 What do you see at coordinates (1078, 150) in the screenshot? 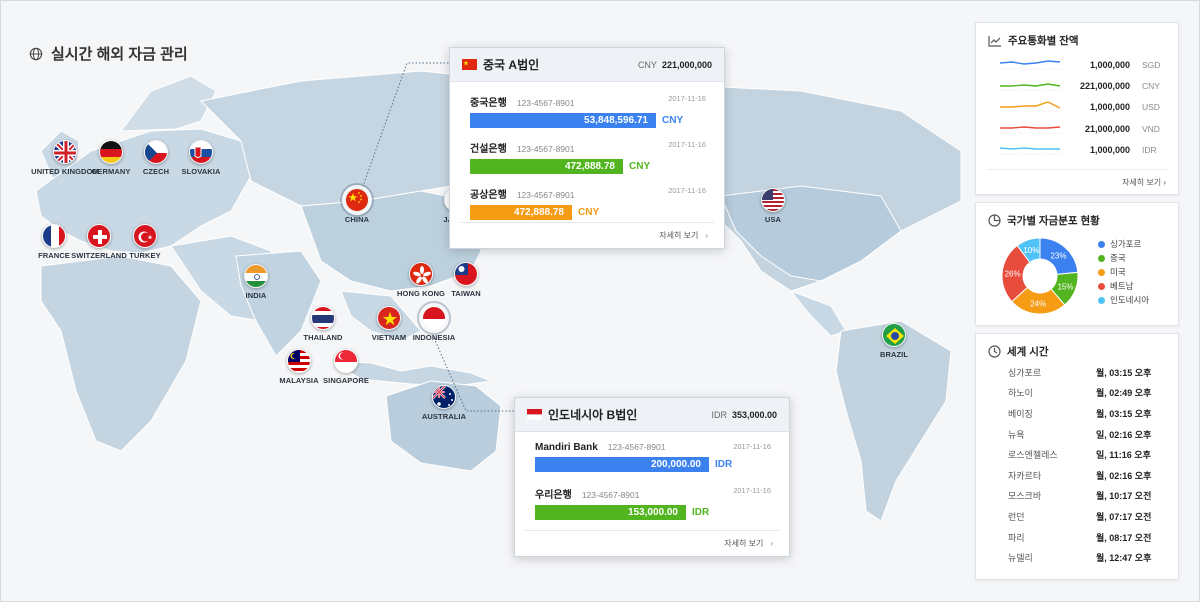
I see `currency-row: 1,000,000 IDR` at bounding box center [1078, 150].